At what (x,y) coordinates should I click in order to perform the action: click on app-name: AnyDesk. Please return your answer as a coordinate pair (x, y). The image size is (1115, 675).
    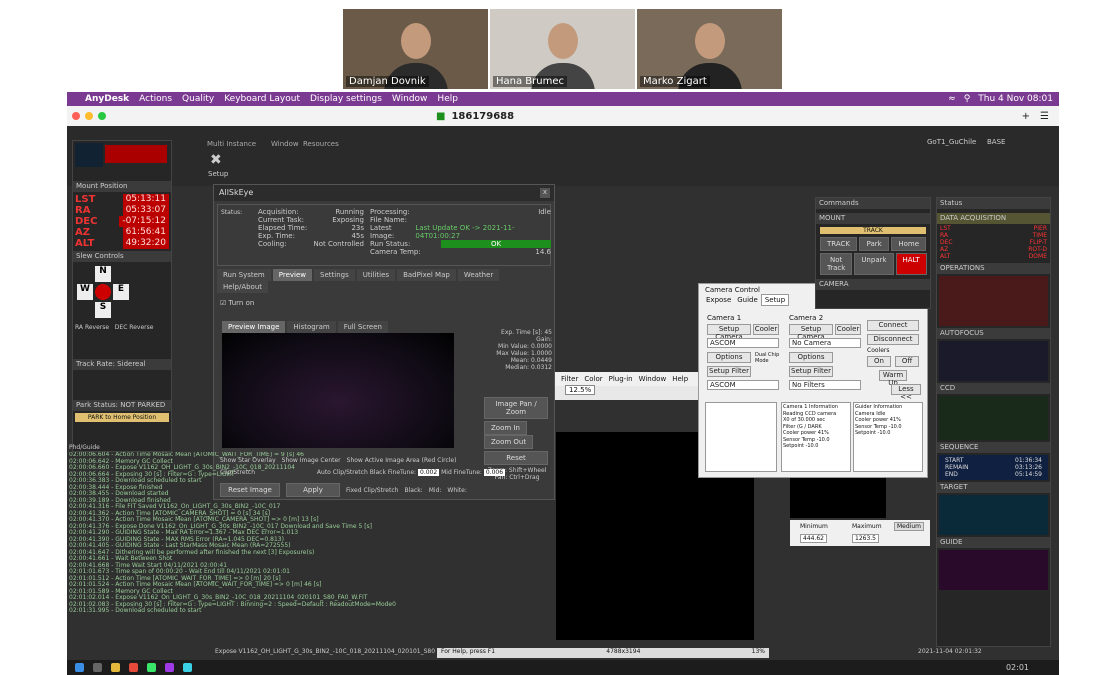
    Looking at the image, I should click on (107, 99).